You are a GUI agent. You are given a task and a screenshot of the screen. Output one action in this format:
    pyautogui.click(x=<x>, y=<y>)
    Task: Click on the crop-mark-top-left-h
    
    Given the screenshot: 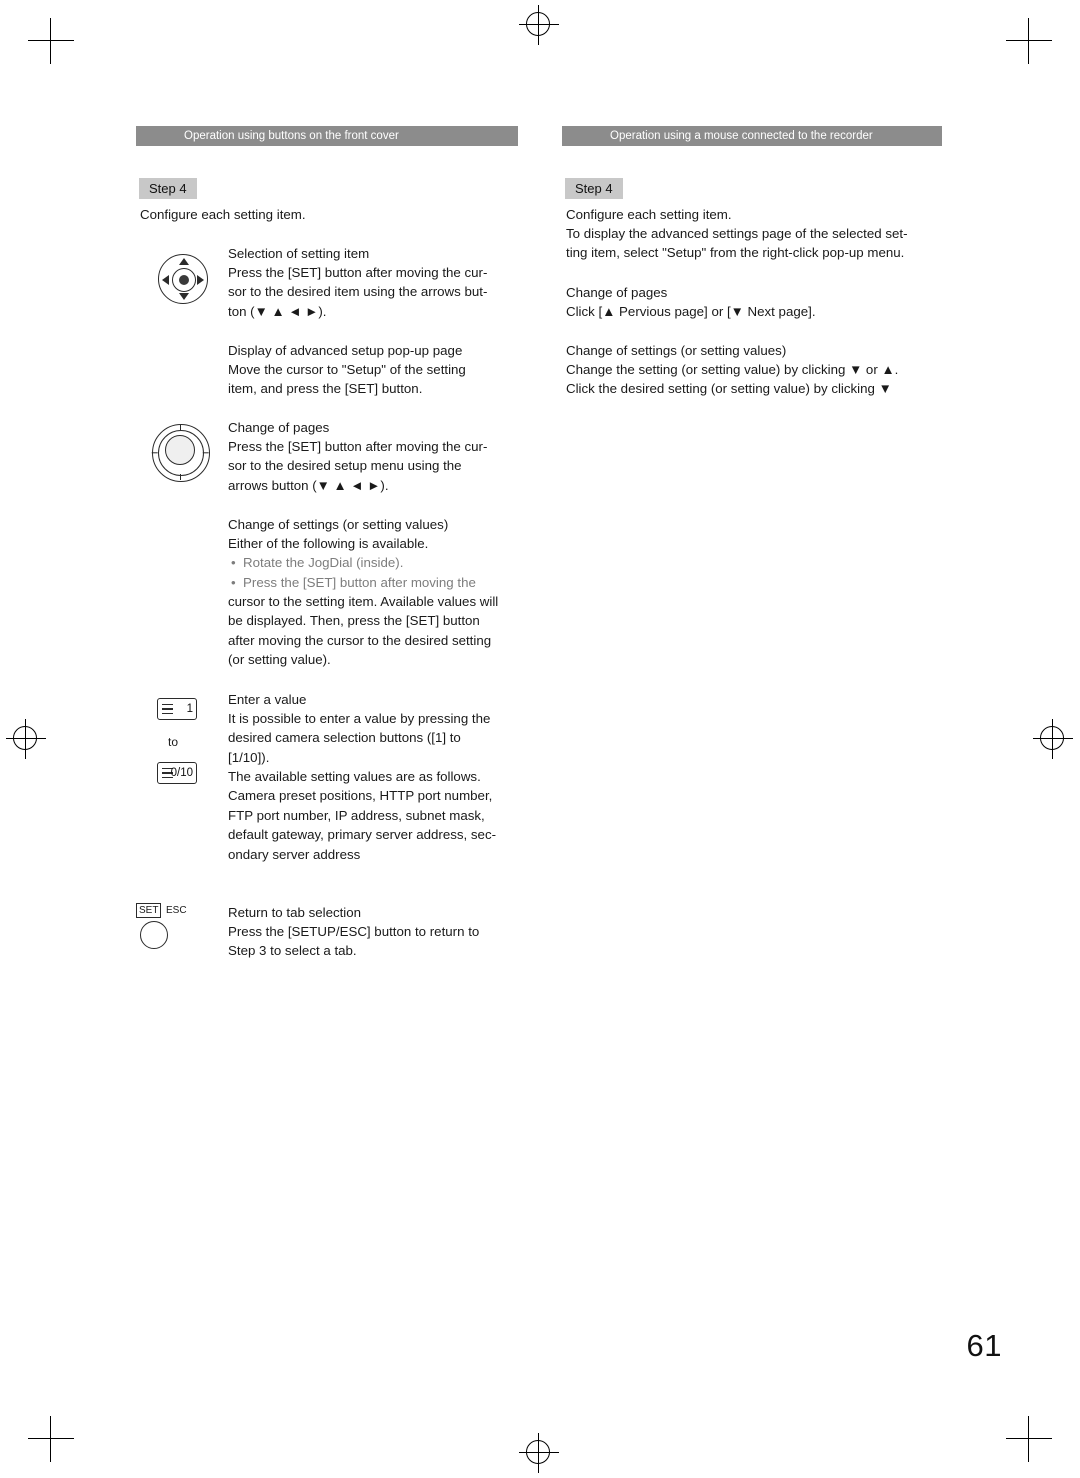 What is the action you would take?
    pyautogui.click(x=51, y=40)
    